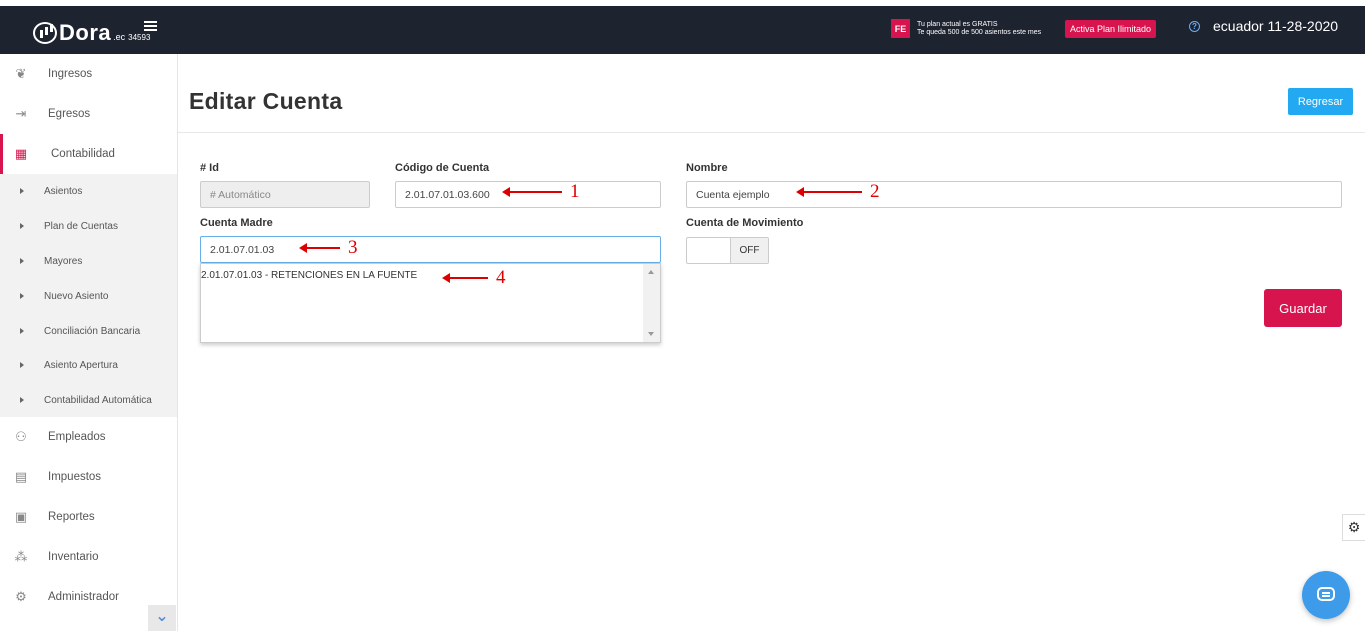 The width and height of the screenshot is (1365, 631). I want to click on annotation-arrow-3: 3, so click(328, 247).